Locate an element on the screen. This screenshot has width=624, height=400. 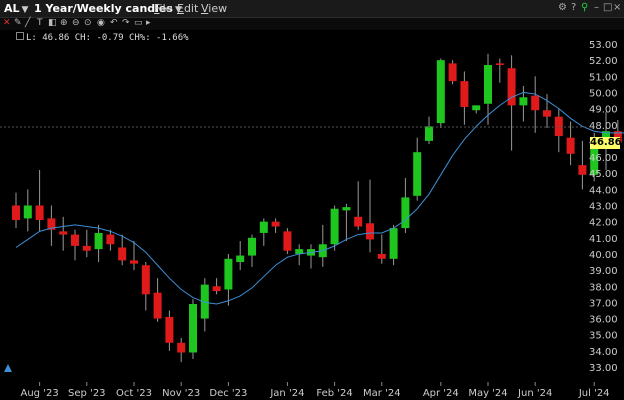
y-tick-label: 42.00 is located at coordinates (603, 223).